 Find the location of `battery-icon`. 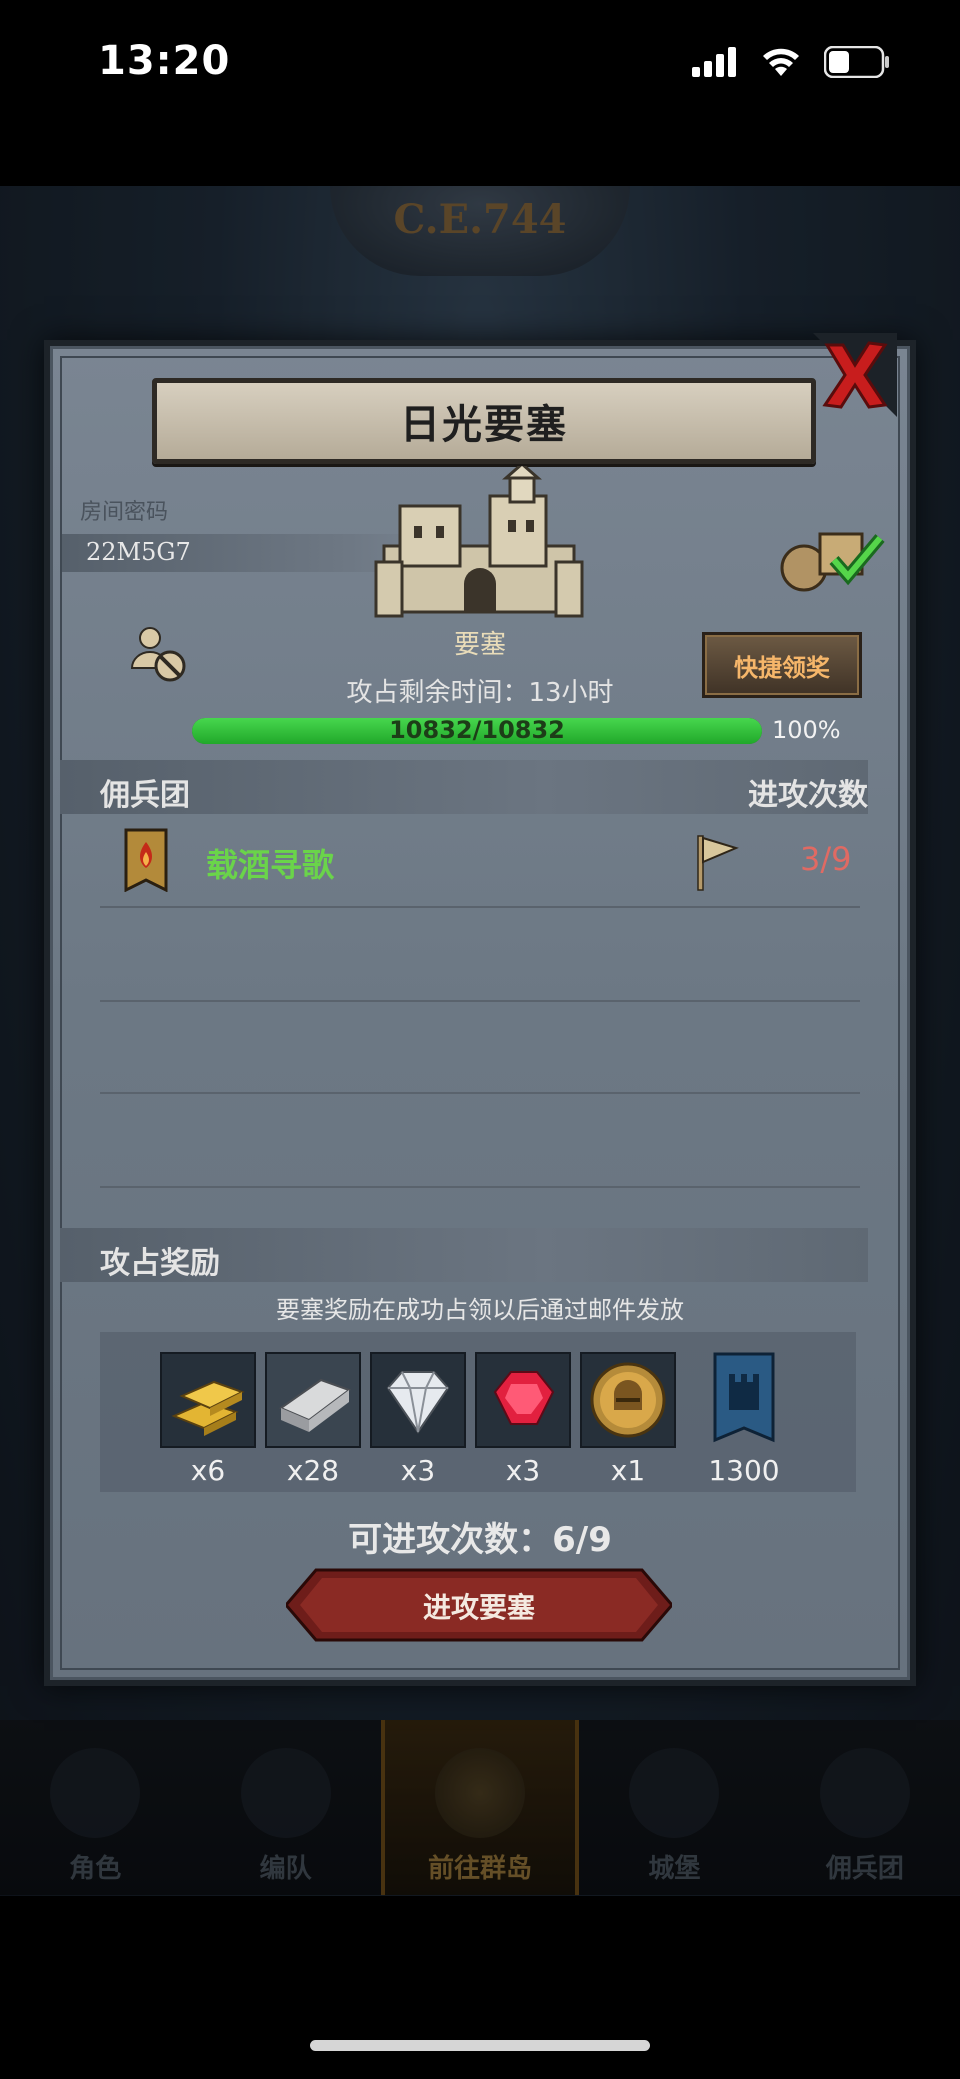

battery-icon is located at coordinates (856, 62).